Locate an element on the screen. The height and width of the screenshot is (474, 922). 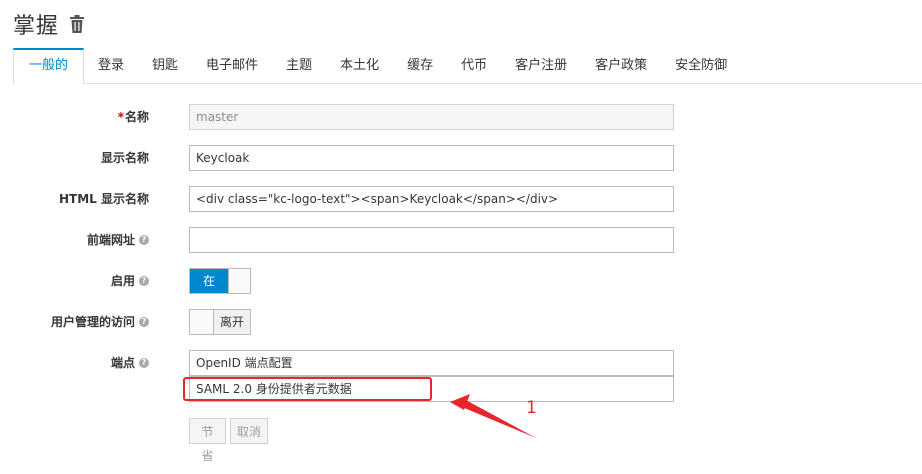
enabled-toggle-label: 在 is located at coordinates (209, 281).